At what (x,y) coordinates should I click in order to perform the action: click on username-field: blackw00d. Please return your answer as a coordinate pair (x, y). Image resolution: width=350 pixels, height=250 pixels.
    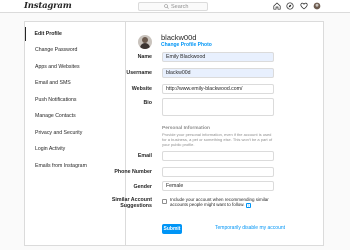
    Looking at the image, I should click on (218, 73).